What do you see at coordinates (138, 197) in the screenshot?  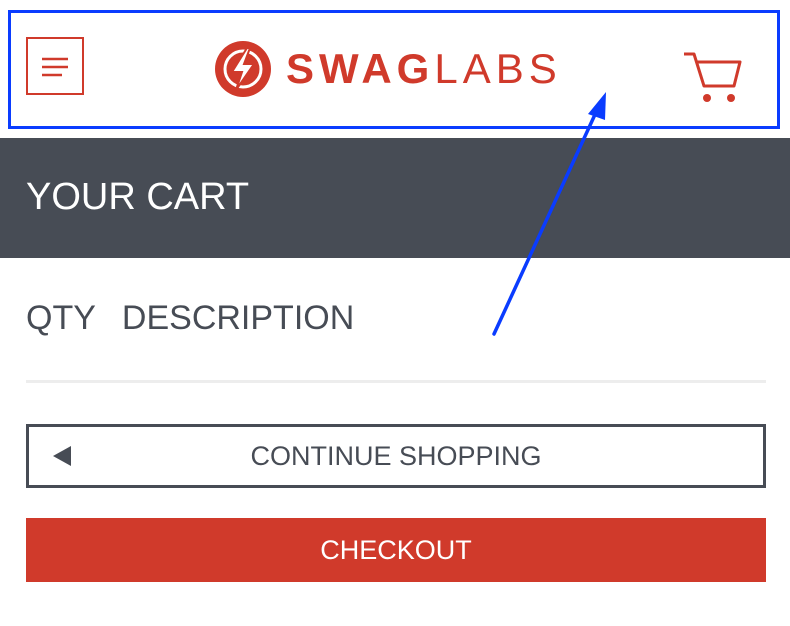 I see `page-title: YOUR CART` at bounding box center [138, 197].